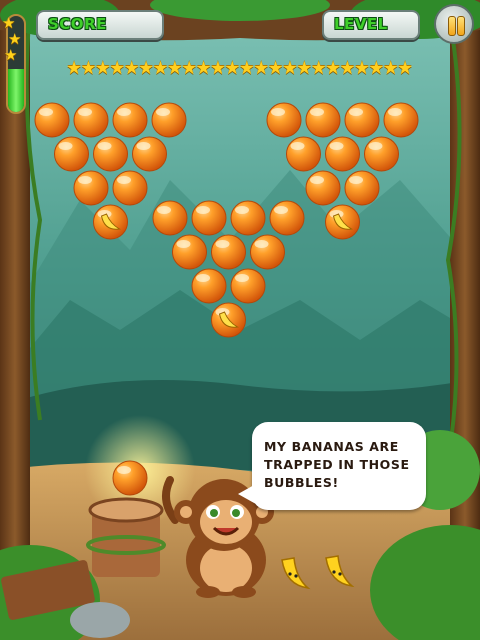 This screenshot has width=480, height=640. Describe the element at coordinates (258, 537) in the screenshot. I see `characters-layer` at that location.